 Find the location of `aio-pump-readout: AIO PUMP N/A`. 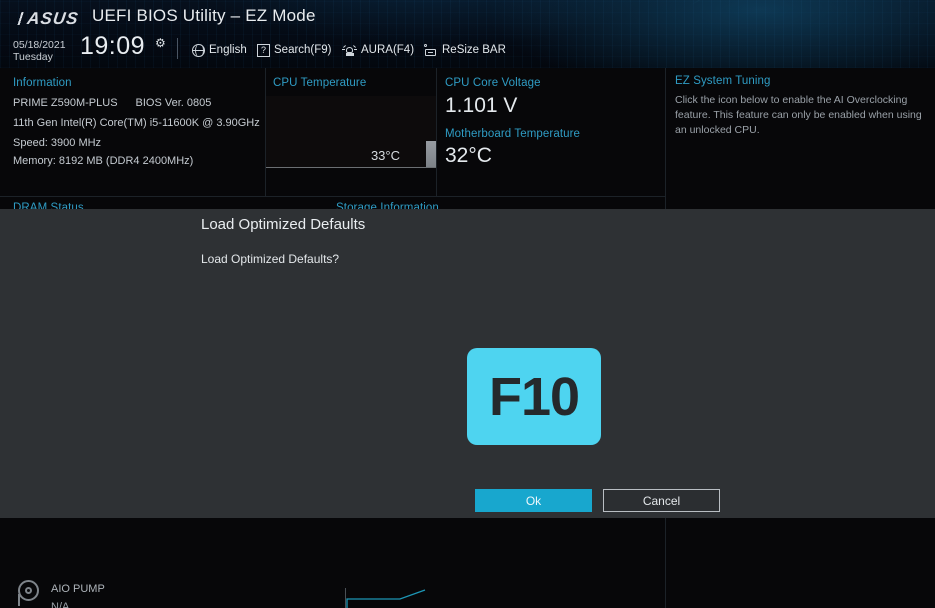

aio-pump-readout: AIO PUMP N/A is located at coordinates (59, 593).